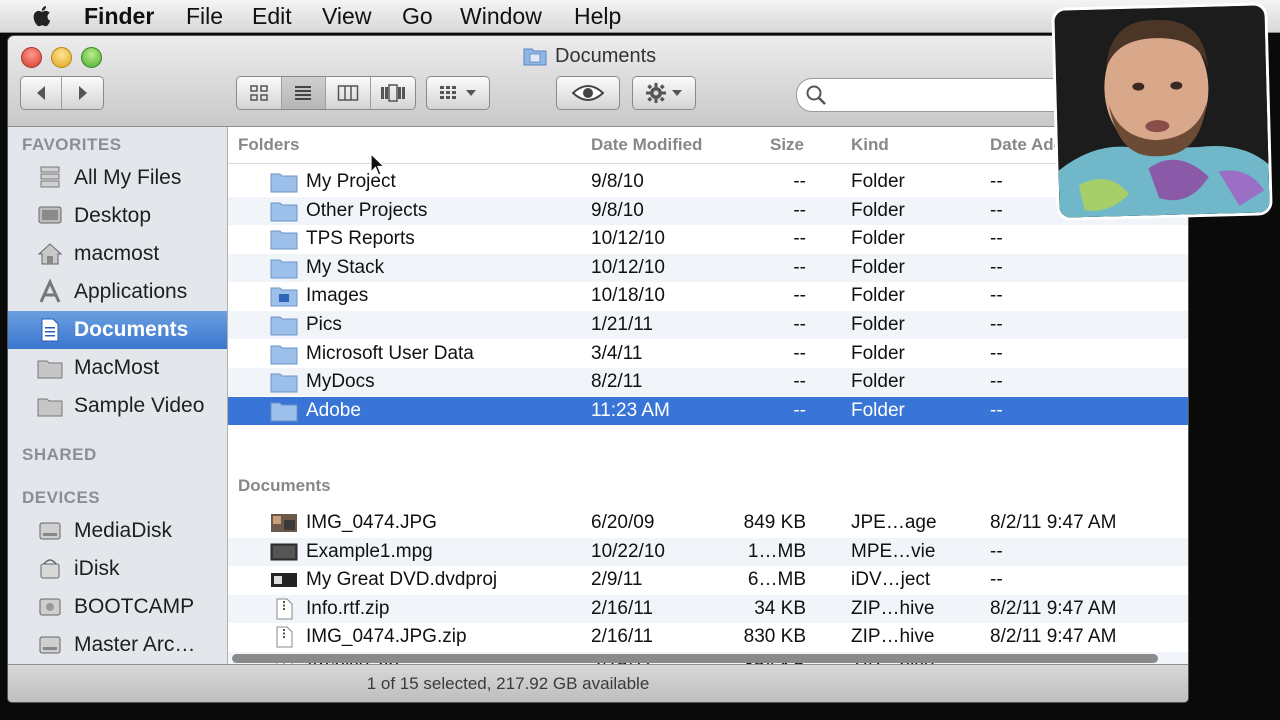  Describe the element at coordinates (345, 267) in the screenshot. I see `file-name: My Stack` at that location.